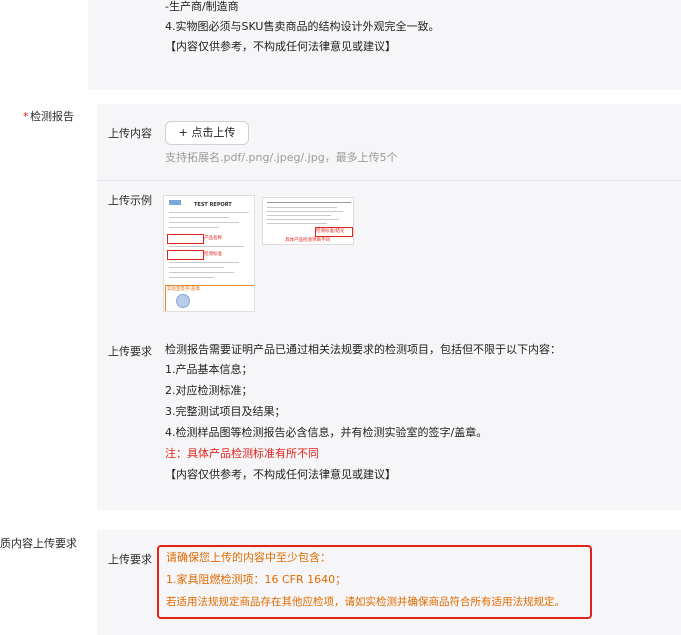 Image resolution: width=681 pixels, height=635 pixels. I want to click on requirement-item-4: 4.检测样品图等检测报告必含信息，并有检测实验室的签字/盖章。, so click(326, 432).